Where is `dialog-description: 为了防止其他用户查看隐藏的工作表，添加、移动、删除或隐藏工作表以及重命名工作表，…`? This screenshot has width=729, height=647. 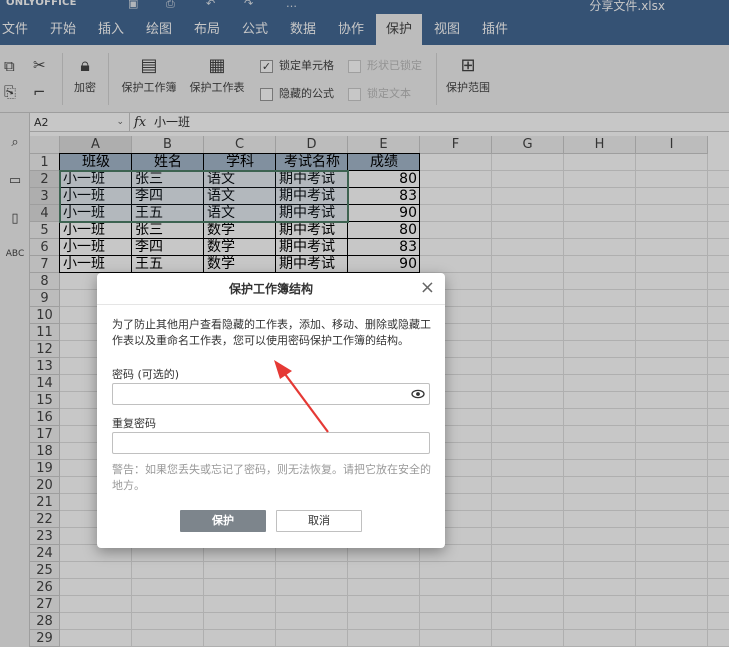
dialog-description: 为了防止其他用户查看隐藏的工作表，添加、移动、删除或隐藏工作表以及重命名工作表，… is located at coordinates (271, 332).